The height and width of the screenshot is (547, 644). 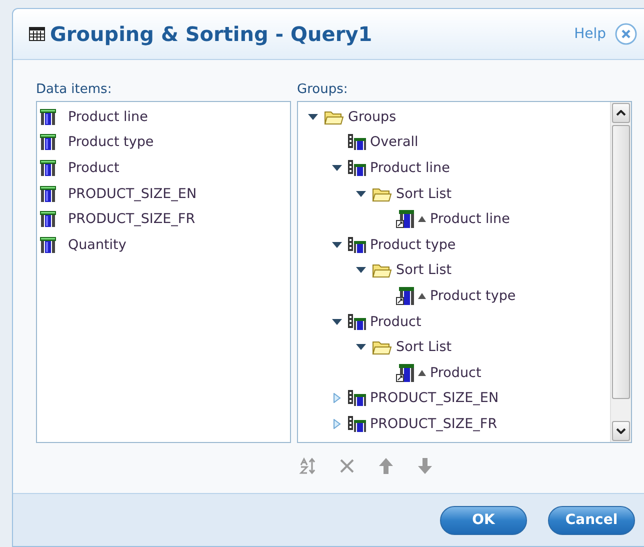 What do you see at coordinates (132, 219) in the screenshot?
I see `data-item: PRODUCT_SIZE_FR` at bounding box center [132, 219].